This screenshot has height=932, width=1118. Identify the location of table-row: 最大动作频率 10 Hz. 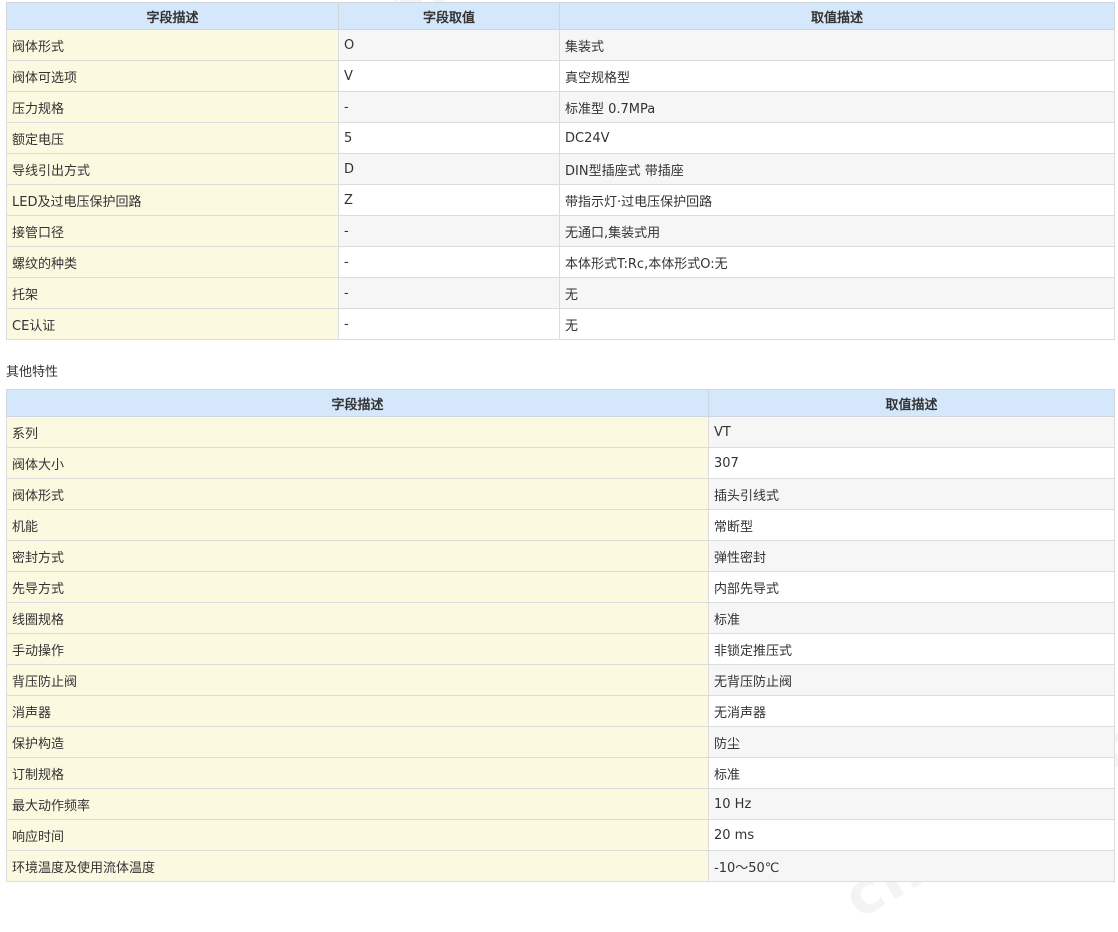
(560, 804).